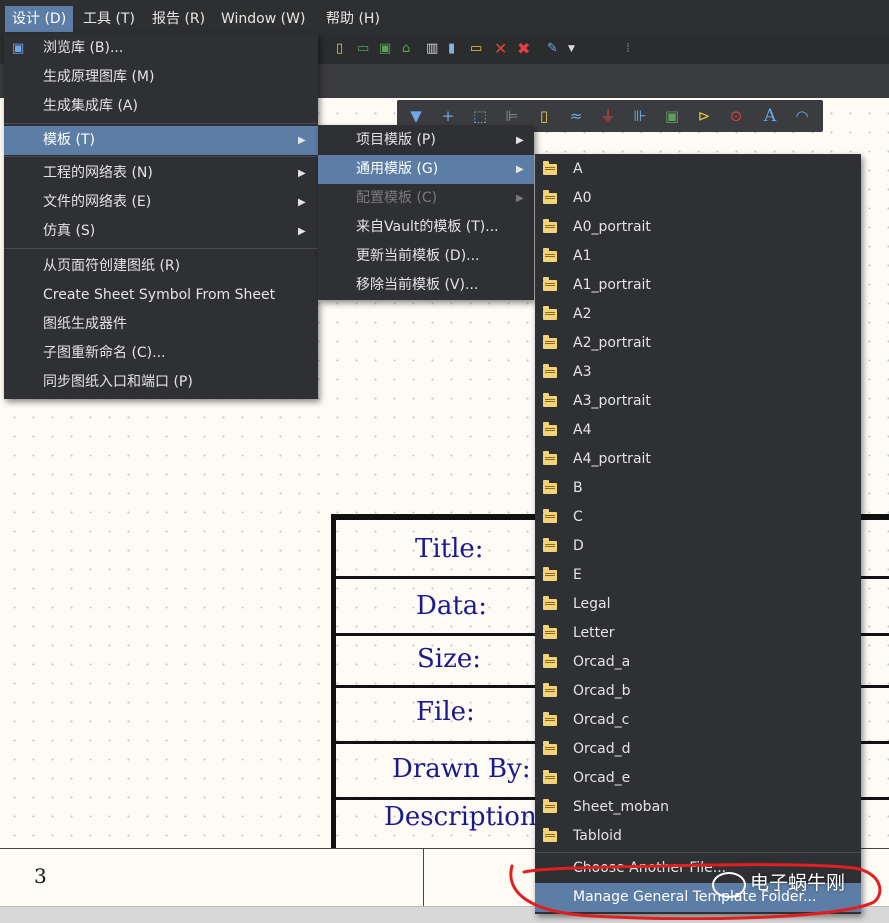 The image size is (889, 923). Describe the element at coordinates (161, 324) in the screenshot. I see `menu-item-sheet-to-component: 图纸生成器件` at that location.